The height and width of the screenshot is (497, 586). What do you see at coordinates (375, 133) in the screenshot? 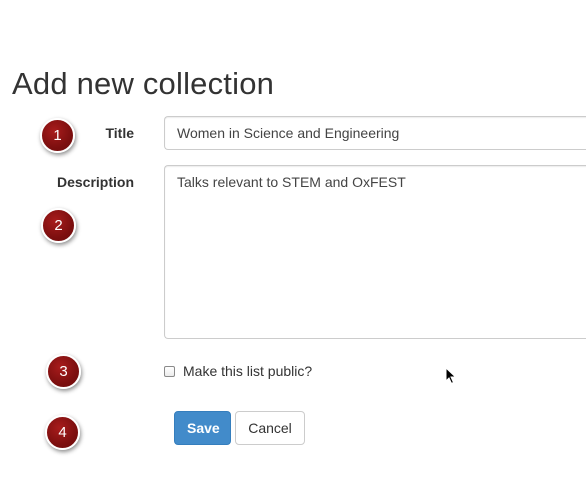
I see `title-input` at bounding box center [375, 133].